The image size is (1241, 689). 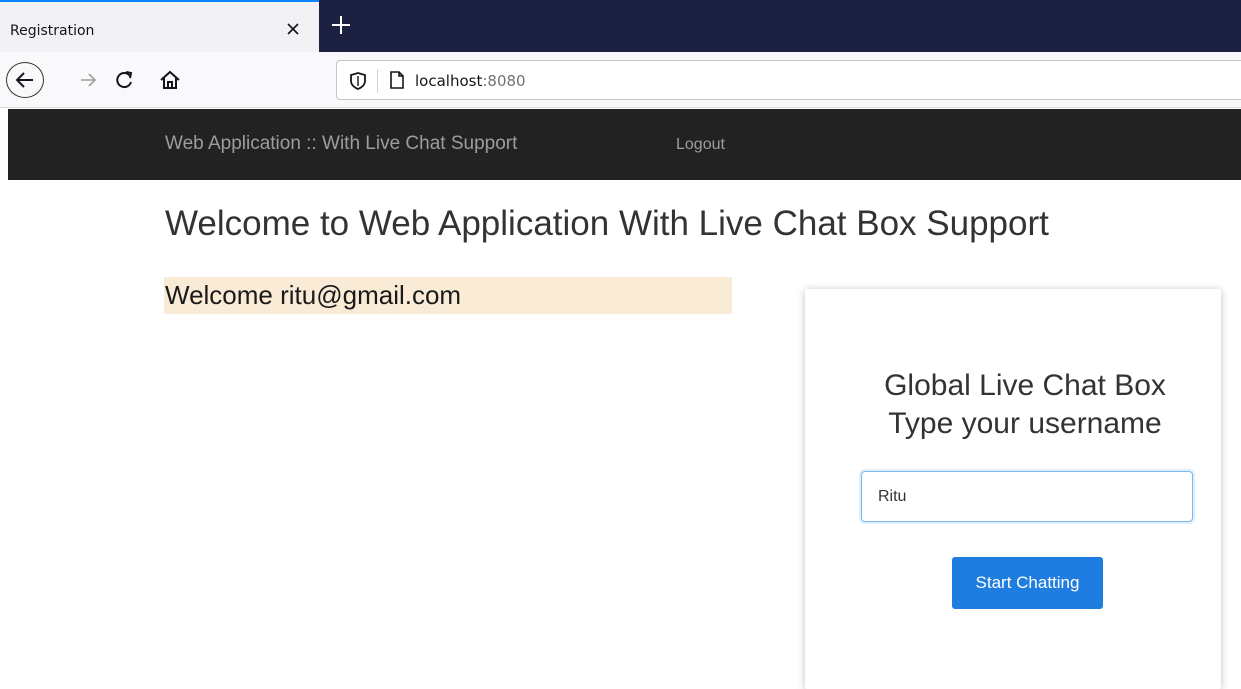 I want to click on home-icon, so click(x=170, y=79).